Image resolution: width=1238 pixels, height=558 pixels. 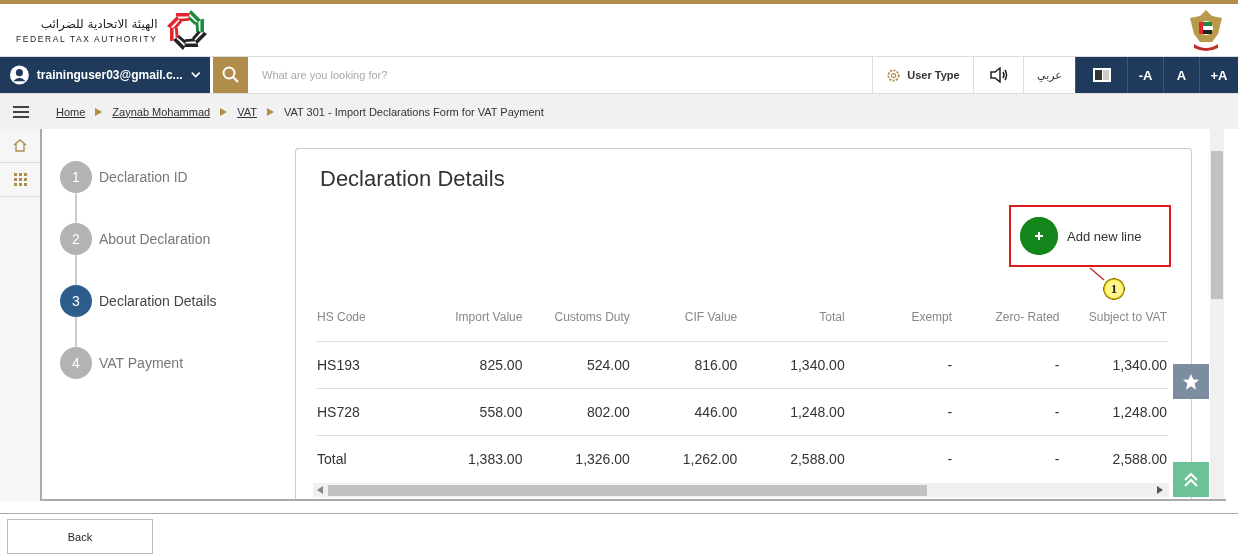 What do you see at coordinates (413, 179) in the screenshot?
I see `card-title: Declaration Details` at bounding box center [413, 179].